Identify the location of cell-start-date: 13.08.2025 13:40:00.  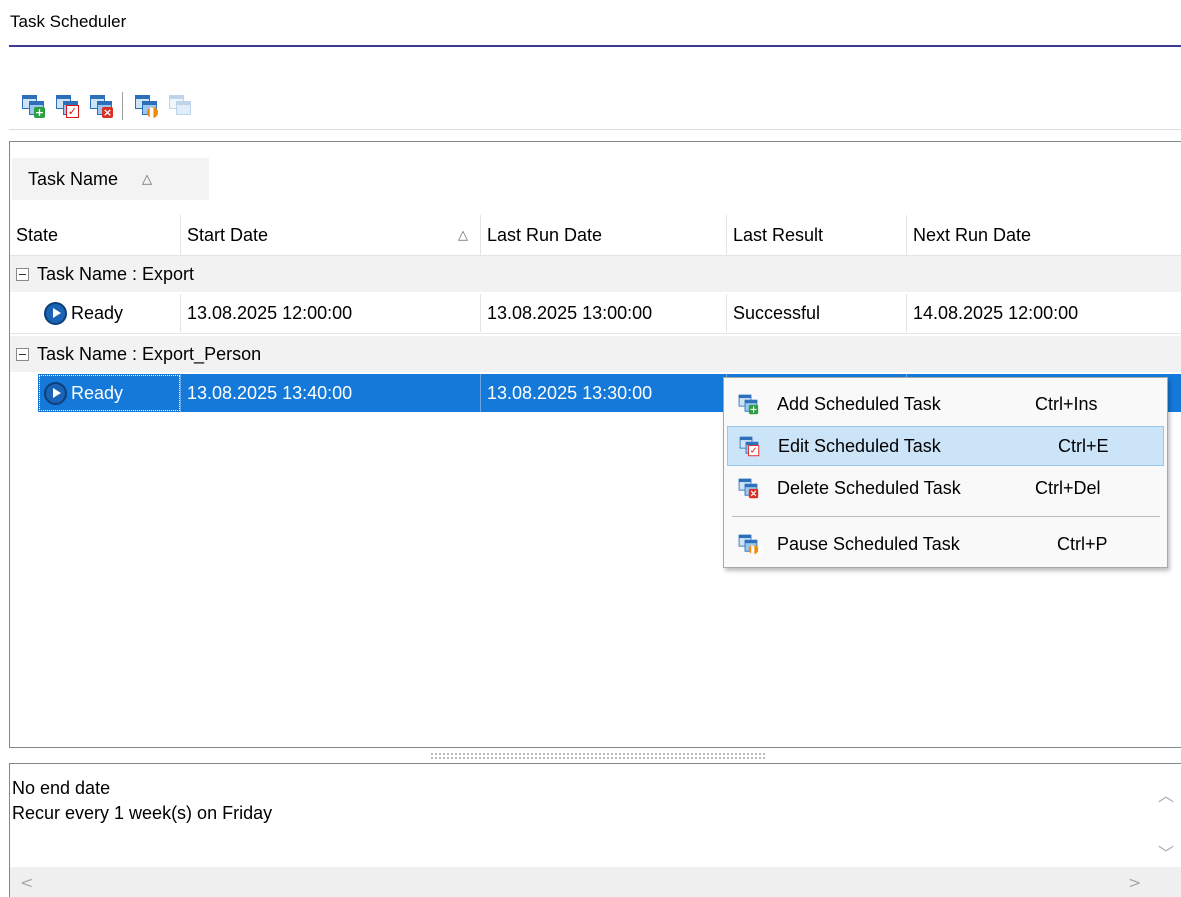
(331, 393).